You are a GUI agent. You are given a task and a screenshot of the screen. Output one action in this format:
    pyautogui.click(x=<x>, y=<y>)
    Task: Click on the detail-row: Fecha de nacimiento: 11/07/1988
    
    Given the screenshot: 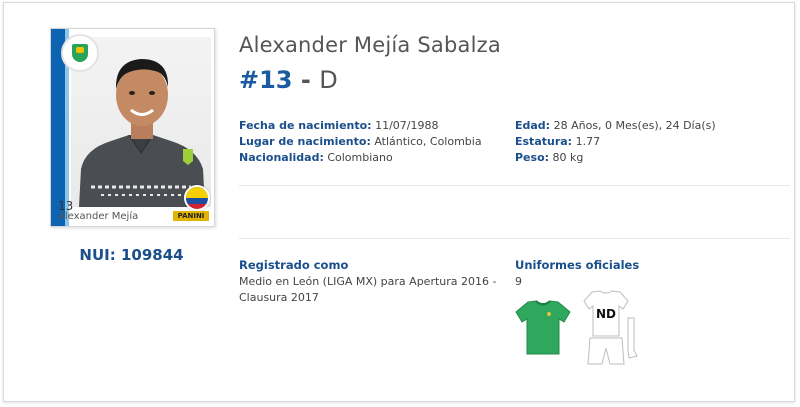 What is the action you would take?
    pyautogui.click(x=339, y=125)
    